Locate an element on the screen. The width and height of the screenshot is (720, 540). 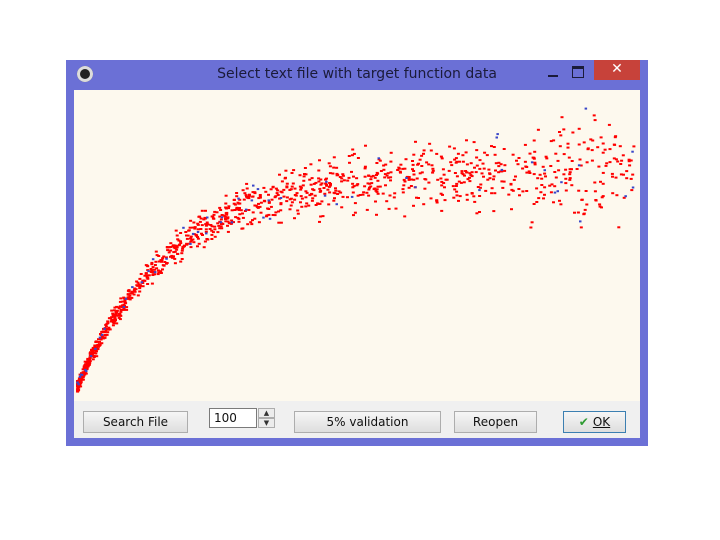
close-button: ✕ is located at coordinates (617, 70).